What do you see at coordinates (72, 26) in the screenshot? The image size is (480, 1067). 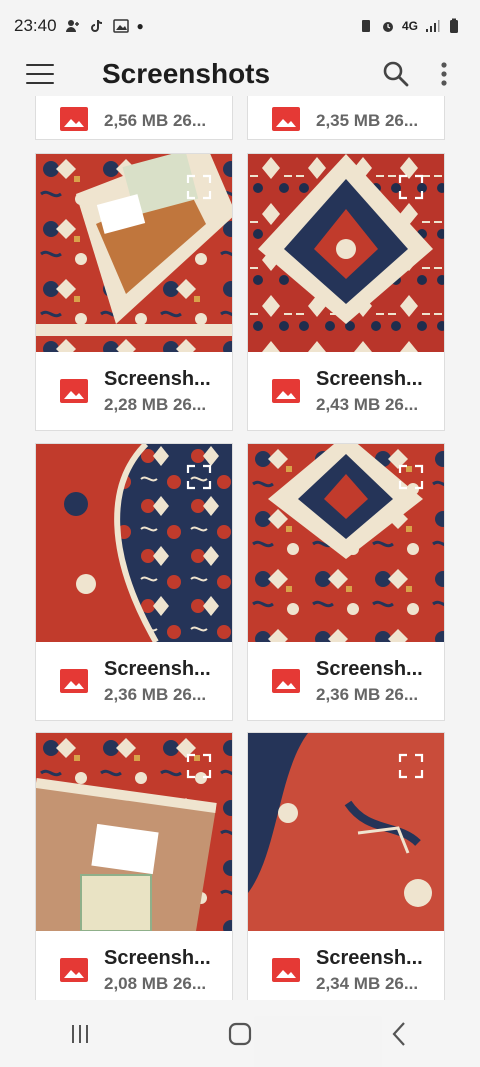 I see `contact-icon` at bounding box center [72, 26].